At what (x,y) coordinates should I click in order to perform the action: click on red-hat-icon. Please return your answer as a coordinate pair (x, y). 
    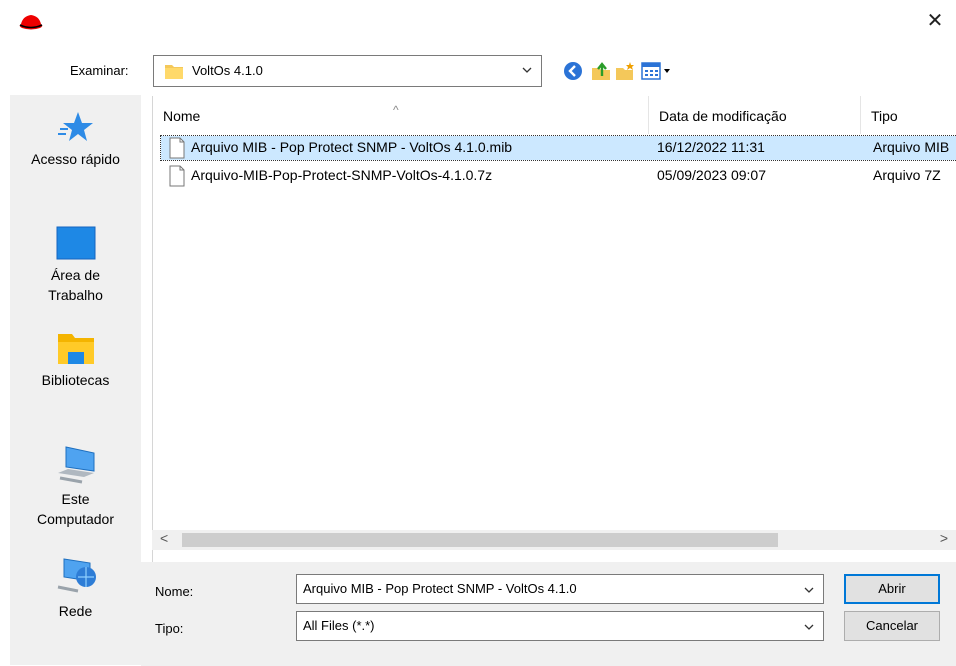
    Looking at the image, I should click on (31, 22).